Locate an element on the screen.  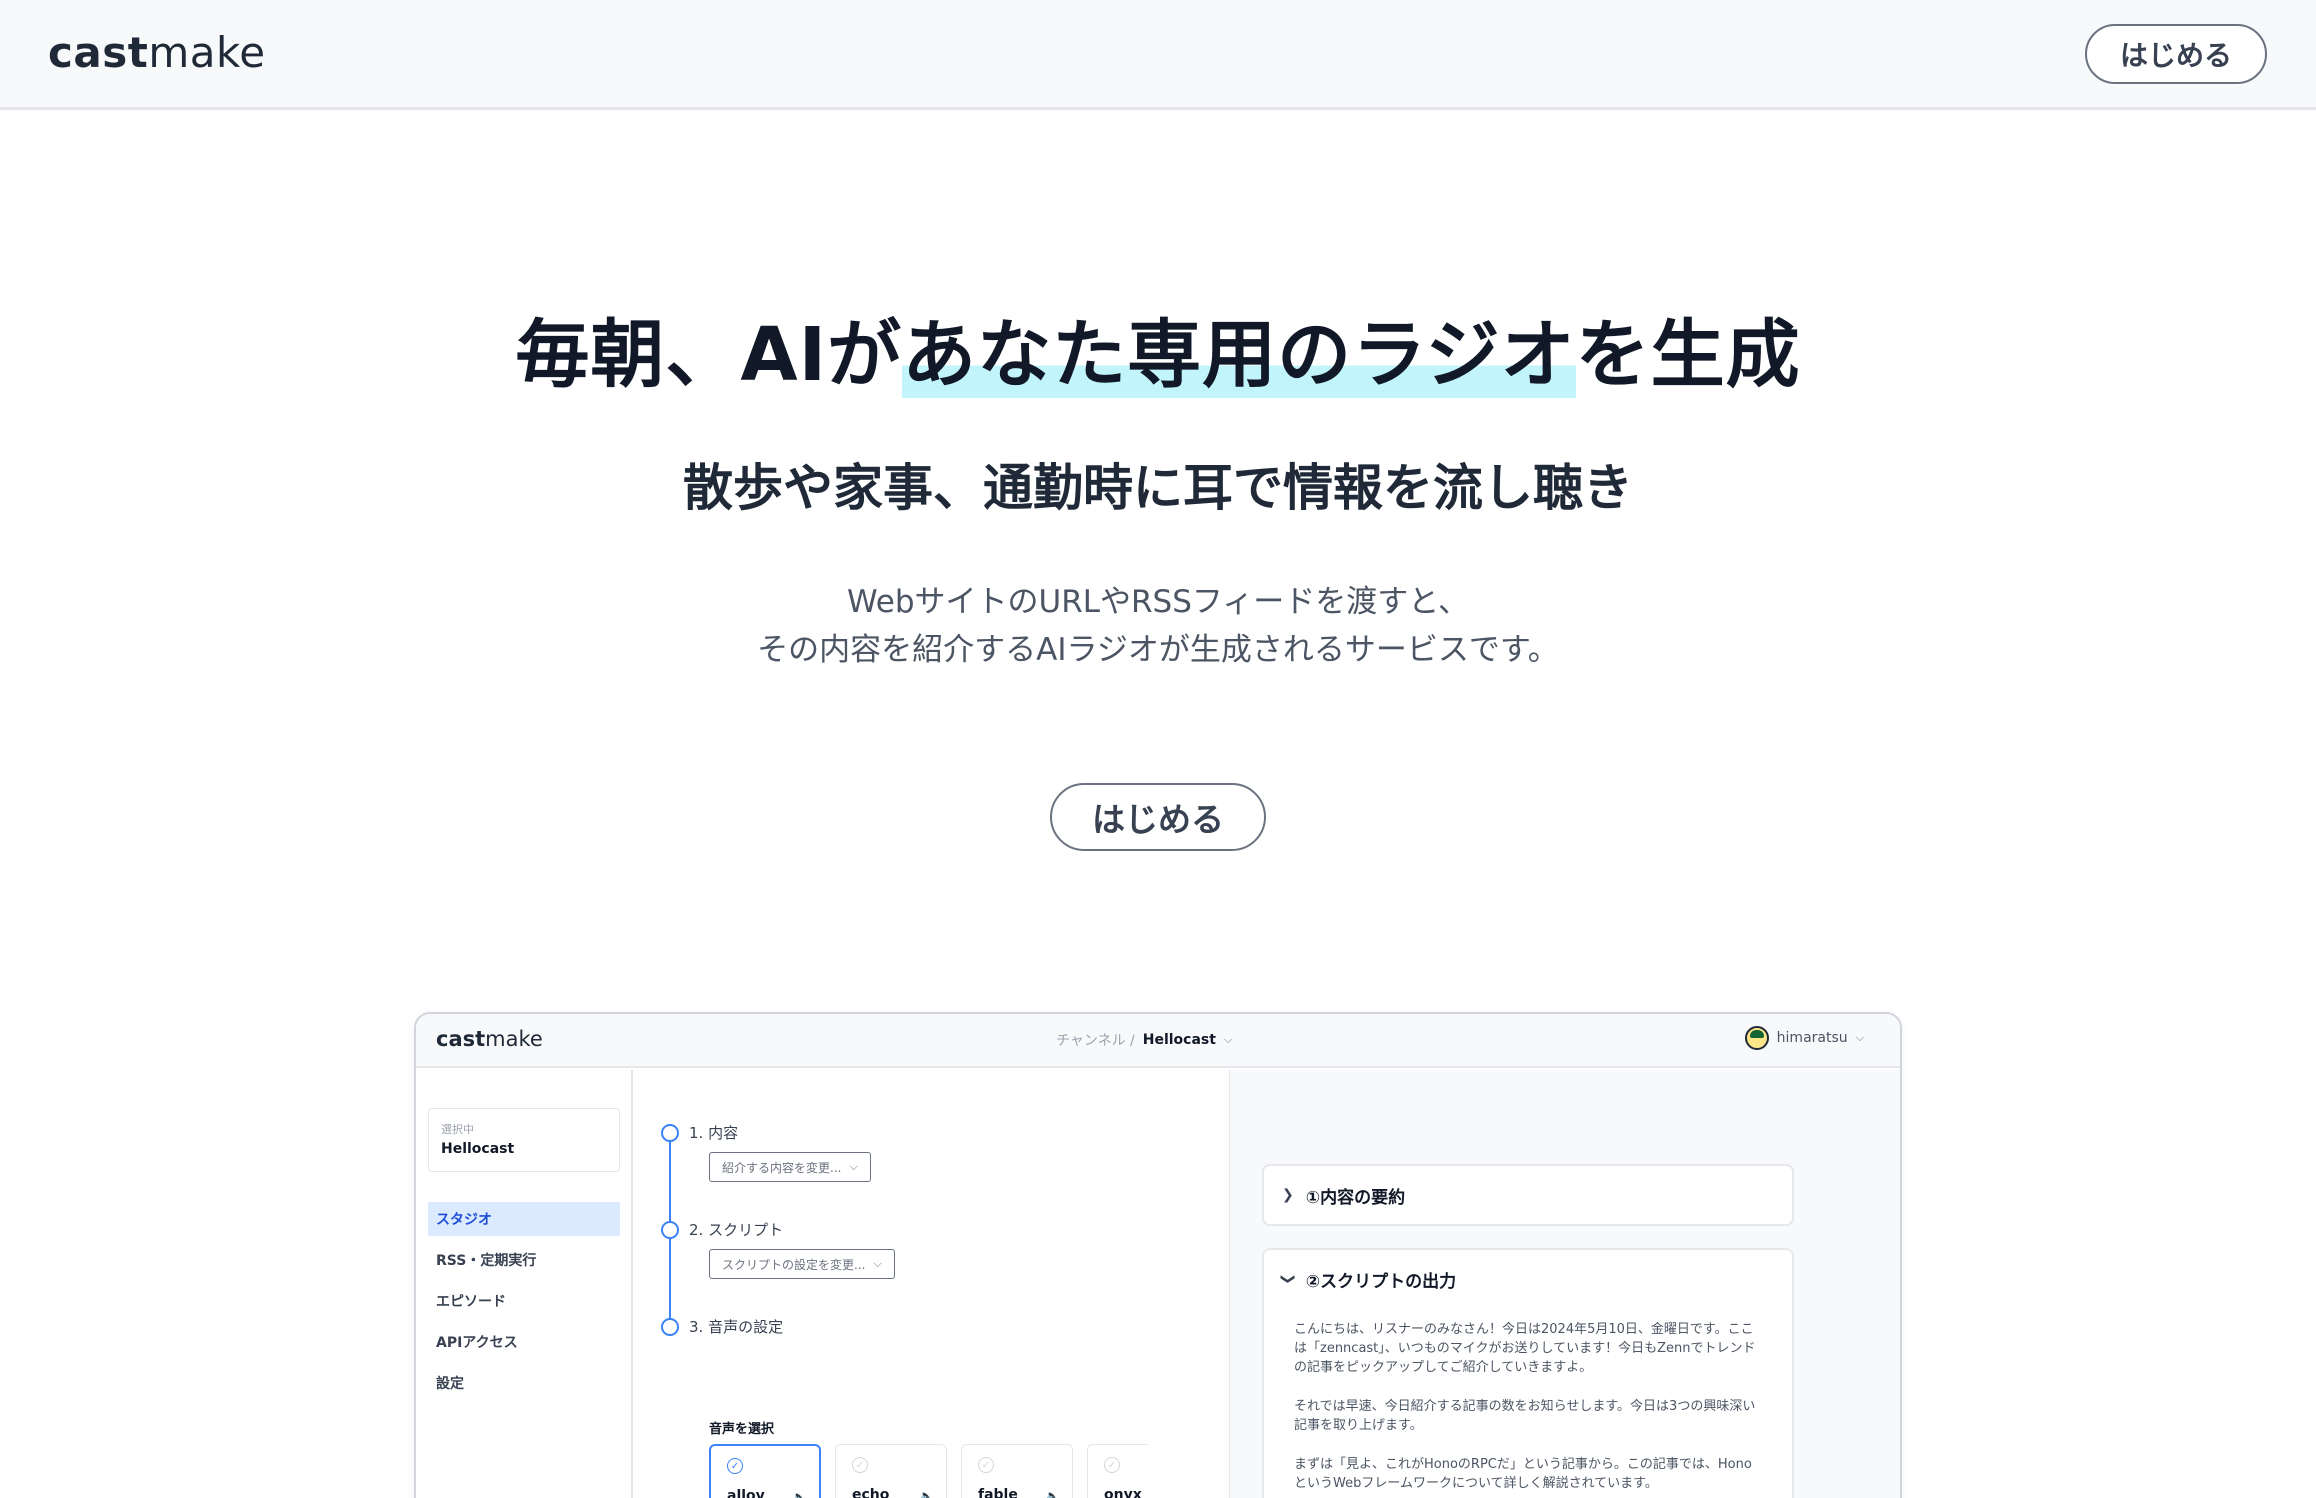
chevron-down-icon: ❯ is located at coordinates (1287, 1279).